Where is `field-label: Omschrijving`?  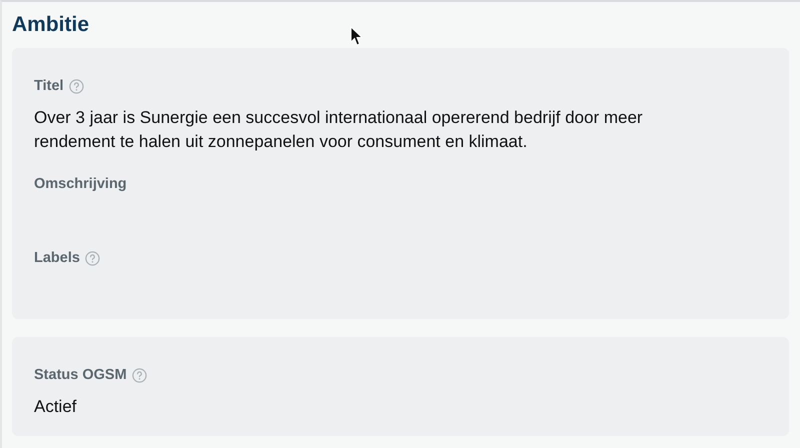 field-label: Omschrijving is located at coordinates (80, 184).